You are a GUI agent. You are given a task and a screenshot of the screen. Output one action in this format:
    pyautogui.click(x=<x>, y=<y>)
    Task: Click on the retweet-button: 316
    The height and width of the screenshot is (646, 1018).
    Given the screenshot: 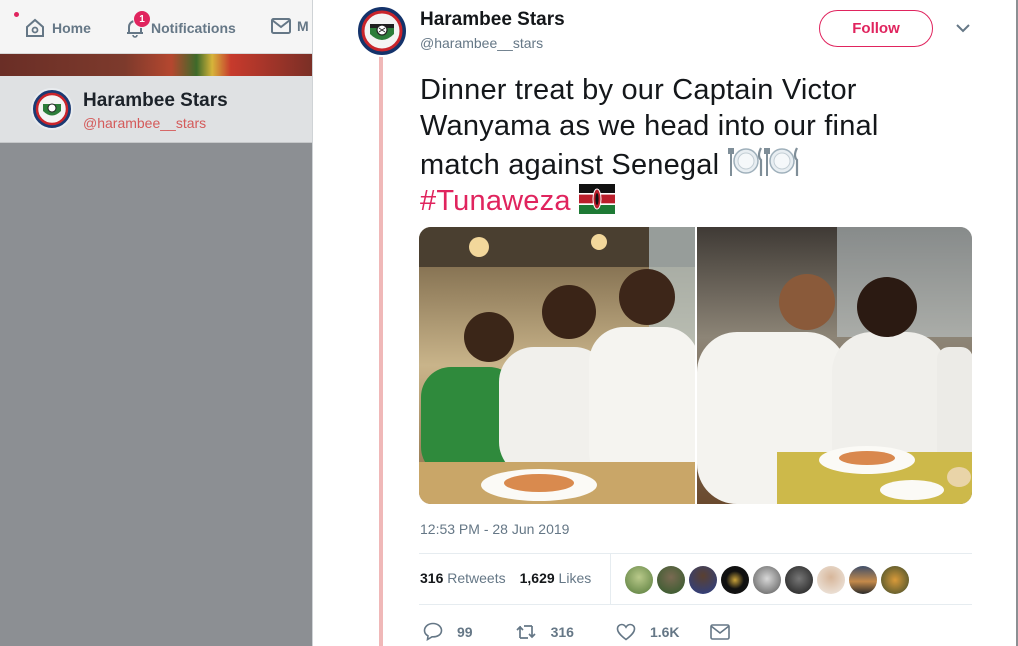 What is the action you would take?
    pyautogui.click(x=544, y=632)
    